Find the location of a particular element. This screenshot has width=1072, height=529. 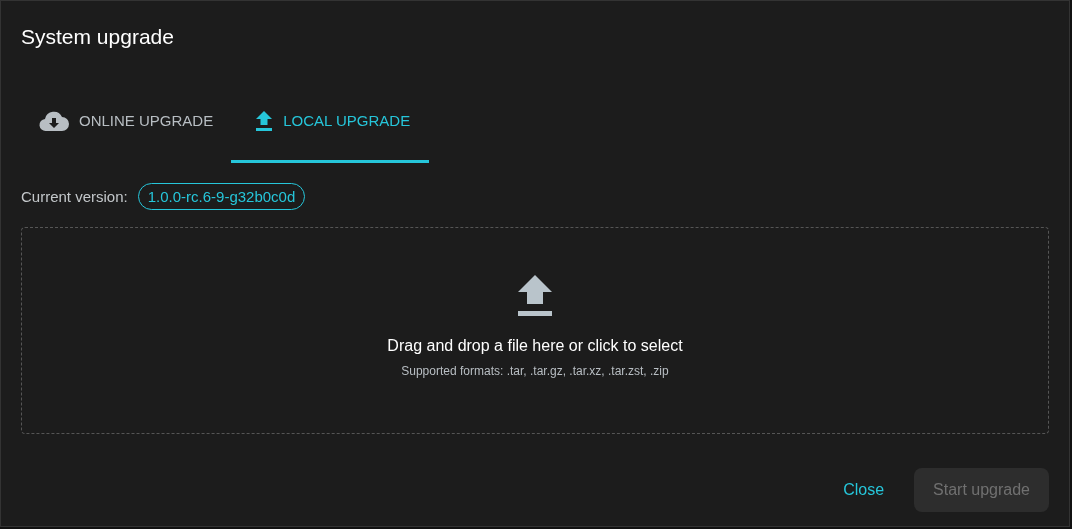

tab: LOCAL UPGRADE is located at coordinates (330, 122).